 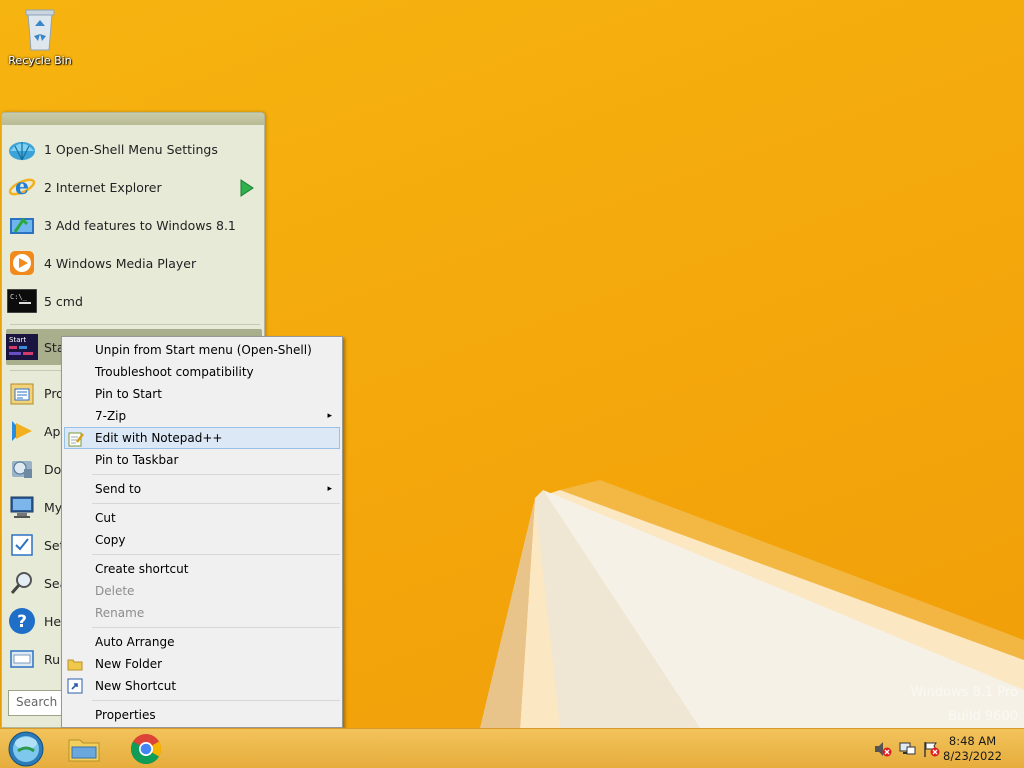 I want to click on ctx-item-label: Unpin from Start menu (Open-Shell), so click(x=203, y=350).